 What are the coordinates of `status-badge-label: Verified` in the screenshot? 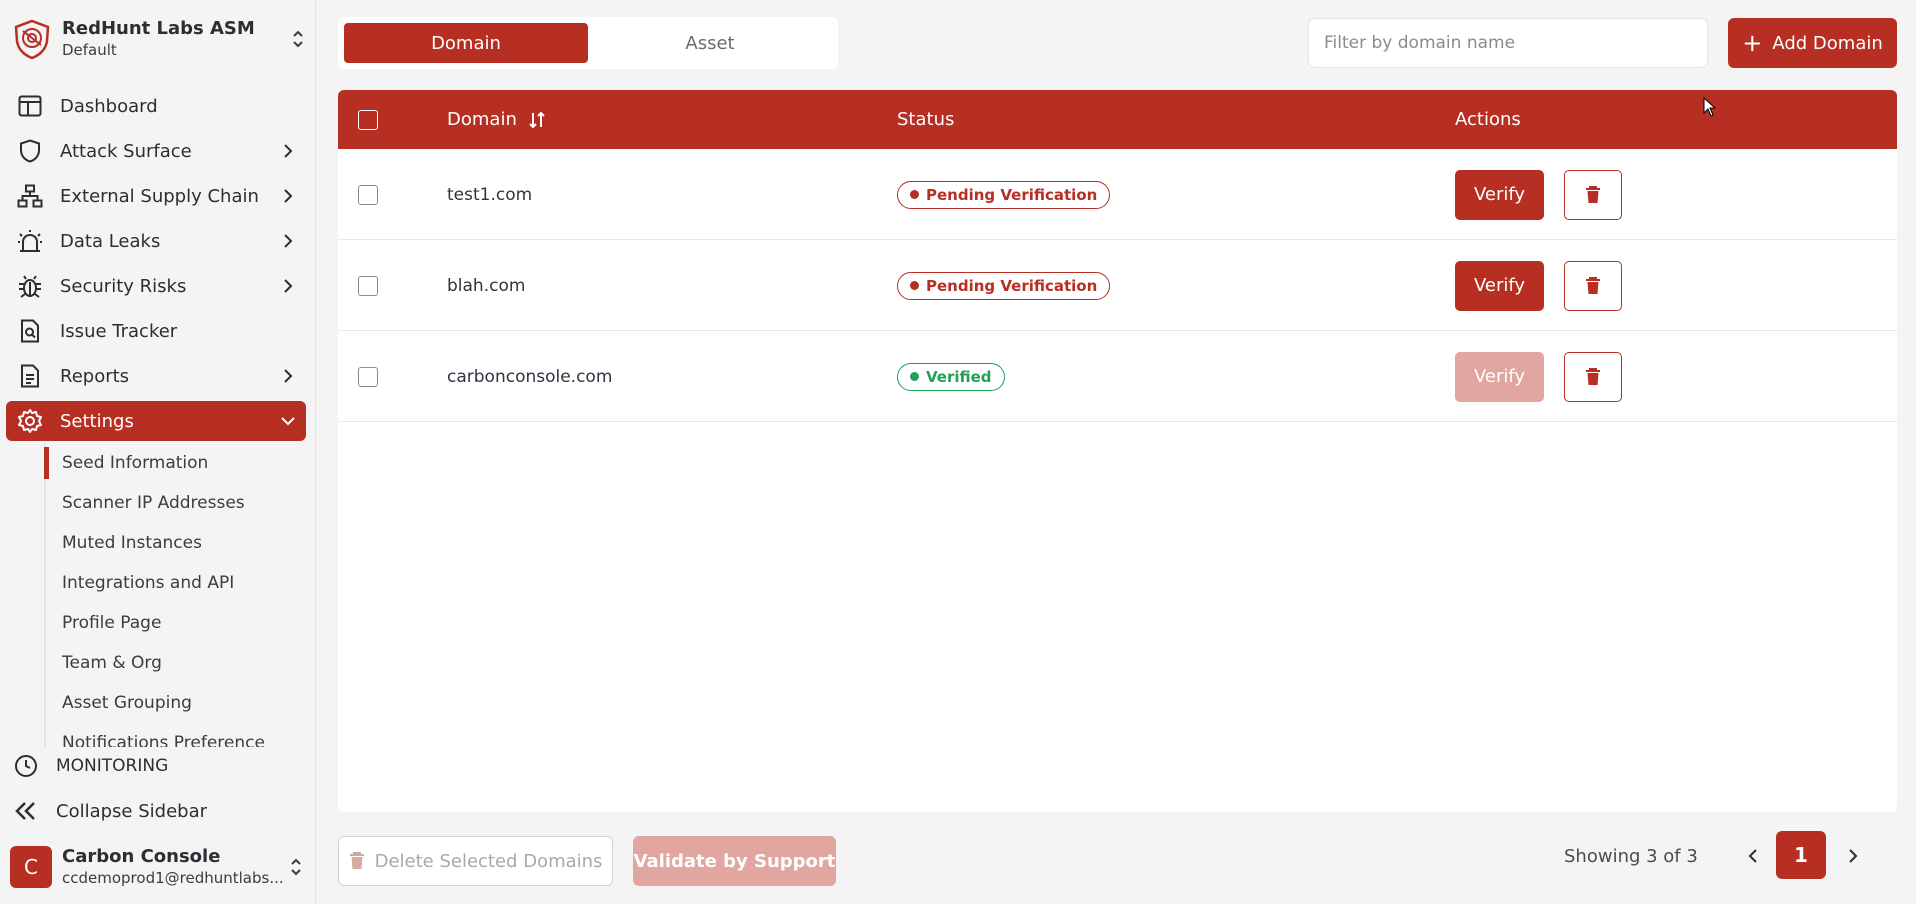 It's located at (959, 376).